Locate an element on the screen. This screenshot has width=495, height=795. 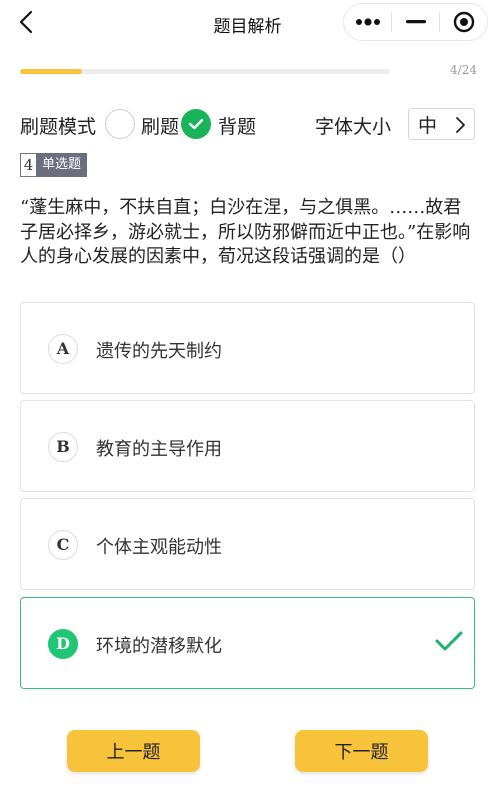
next-question-button: 下一题 is located at coordinates (361, 751).